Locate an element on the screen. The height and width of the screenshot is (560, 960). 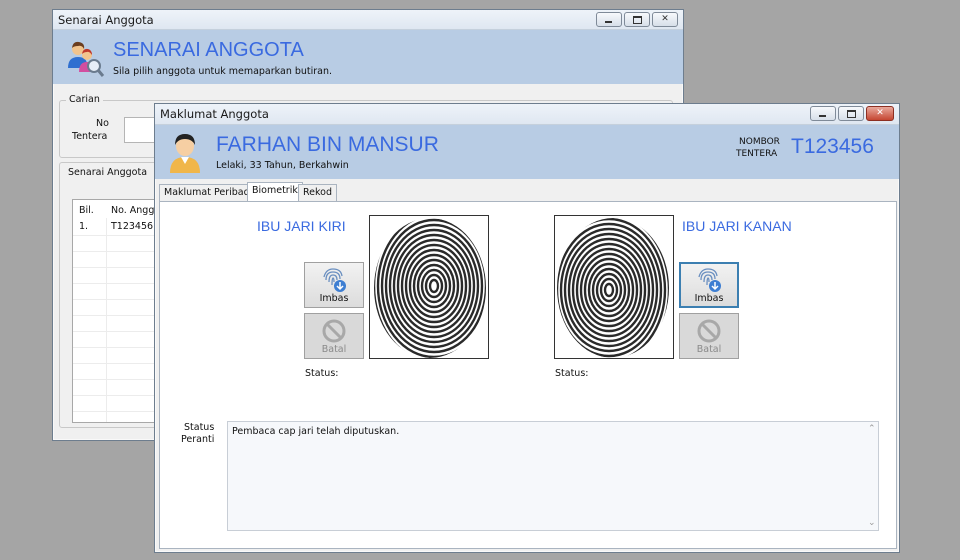
column-header-no-anggota: No. Anggo is located at coordinates (135, 210).